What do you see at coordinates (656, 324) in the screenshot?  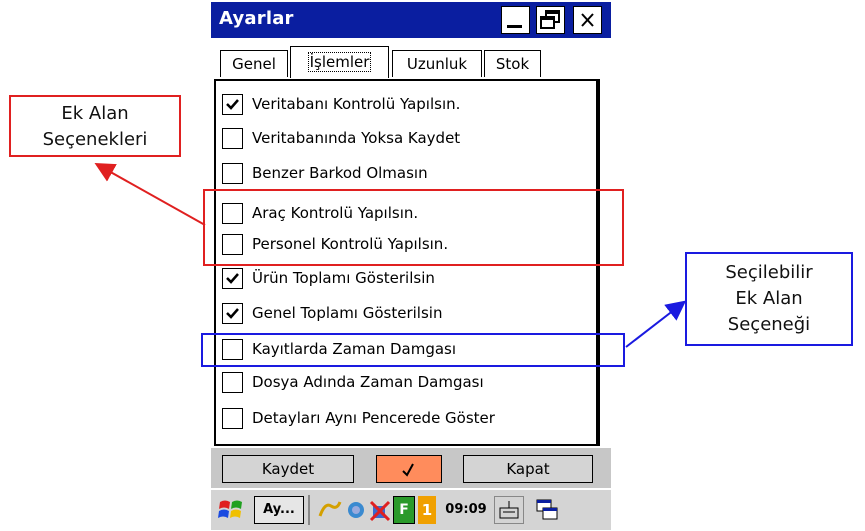 I see `blue-arrow` at bounding box center [656, 324].